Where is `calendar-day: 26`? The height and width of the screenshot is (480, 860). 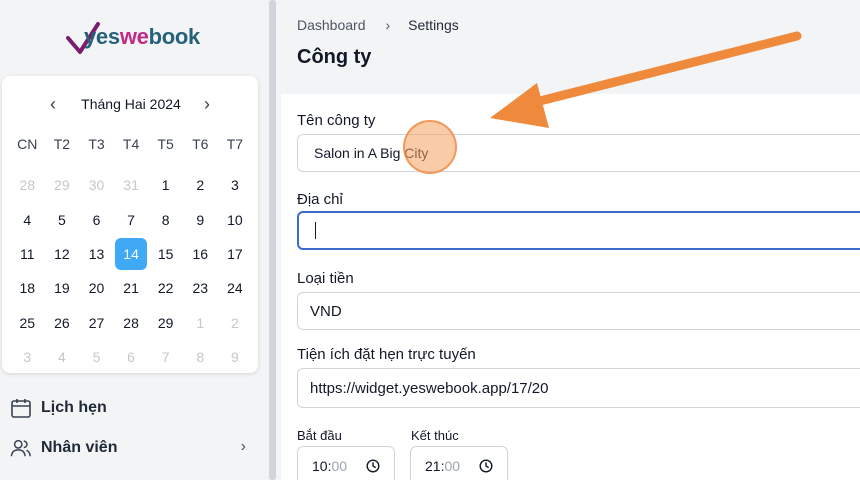 calendar-day: 26 is located at coordinates (62, 323).